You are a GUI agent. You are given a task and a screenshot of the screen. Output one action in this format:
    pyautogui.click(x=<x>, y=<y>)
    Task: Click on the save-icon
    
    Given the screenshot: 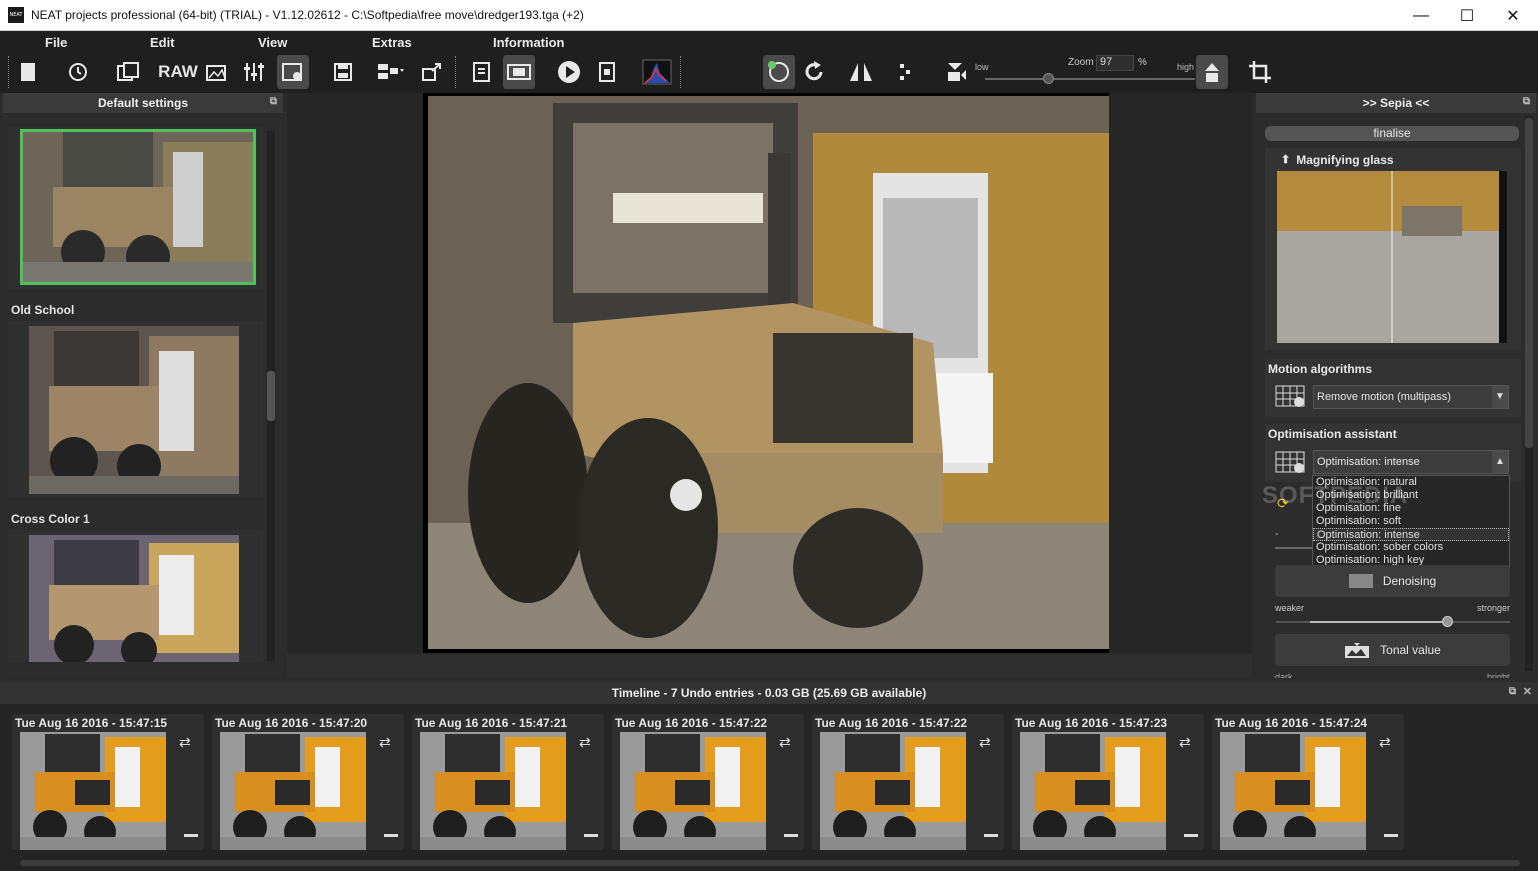 What is the action you would take?
    pyautogui.click(x=343, y=72)
    